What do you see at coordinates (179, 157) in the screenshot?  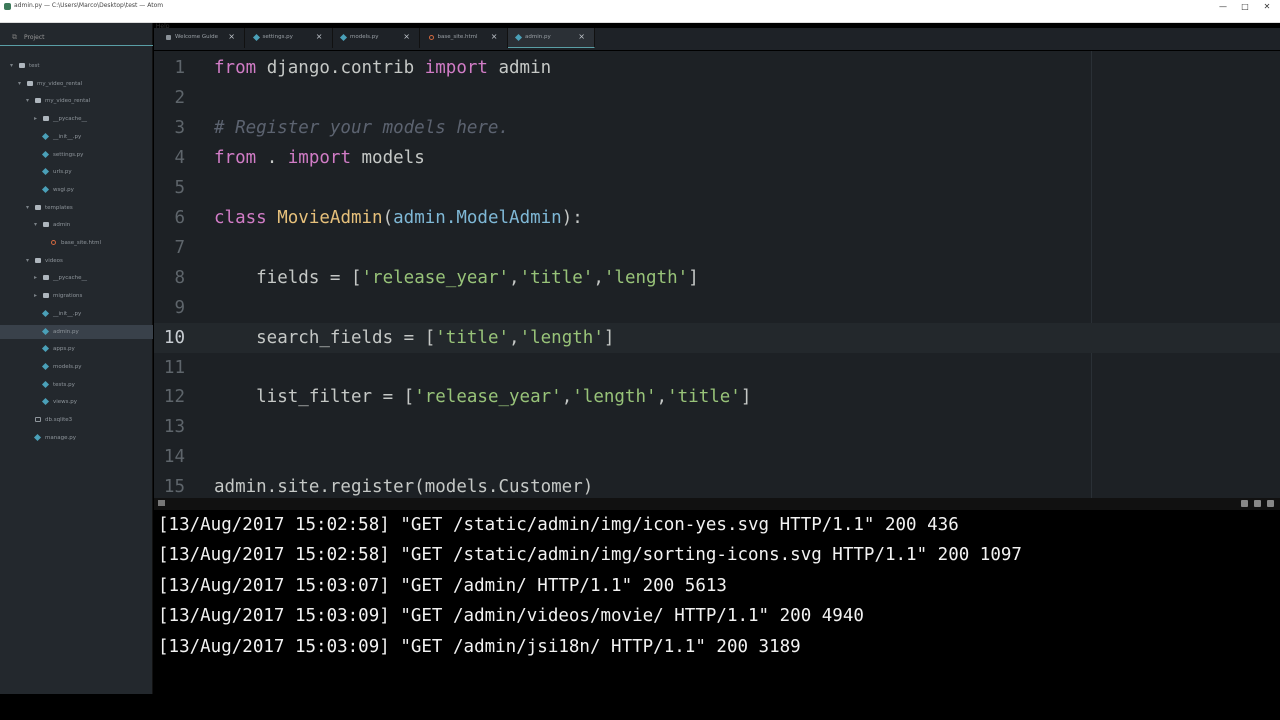 I see `line-number: 4` at bounding box center [179, 157].